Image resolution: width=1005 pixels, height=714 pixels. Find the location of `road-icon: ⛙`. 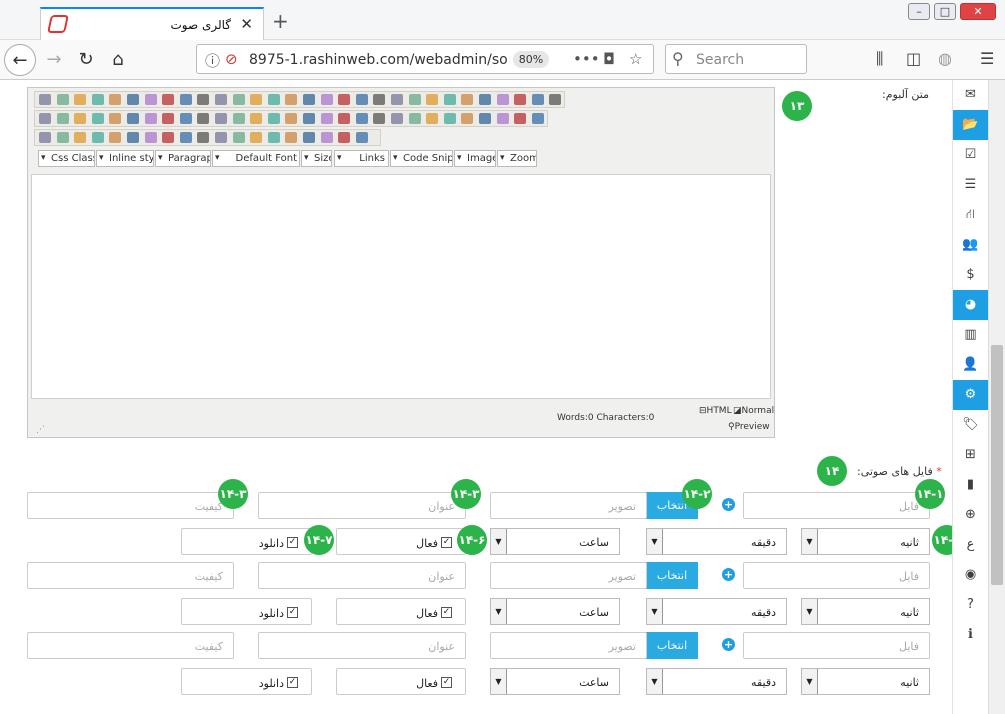

road-icon: ⛙ is located at coordinates (970, 215).